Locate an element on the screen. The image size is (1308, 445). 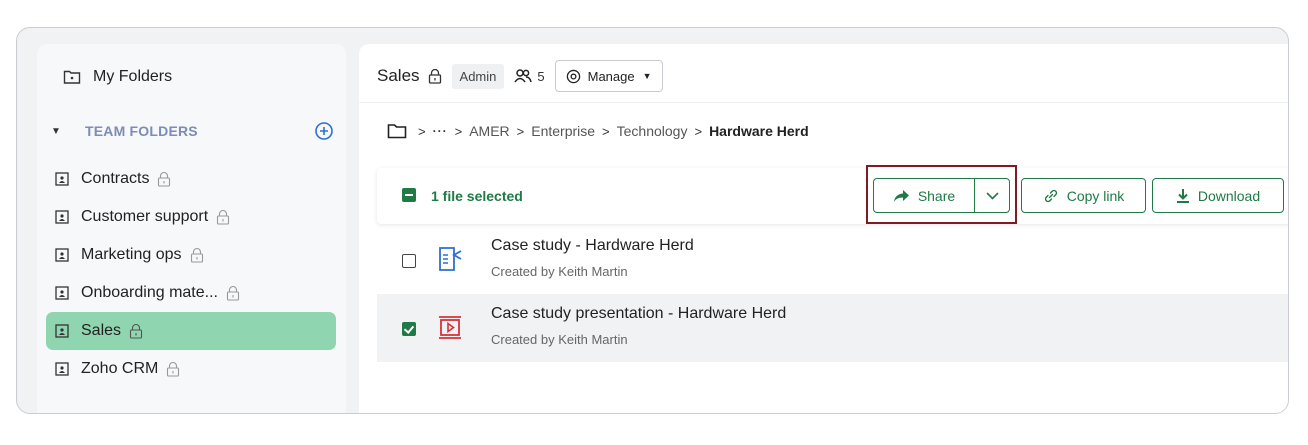
sidebar-item-label: Sales is located at coordinates (101, 330).